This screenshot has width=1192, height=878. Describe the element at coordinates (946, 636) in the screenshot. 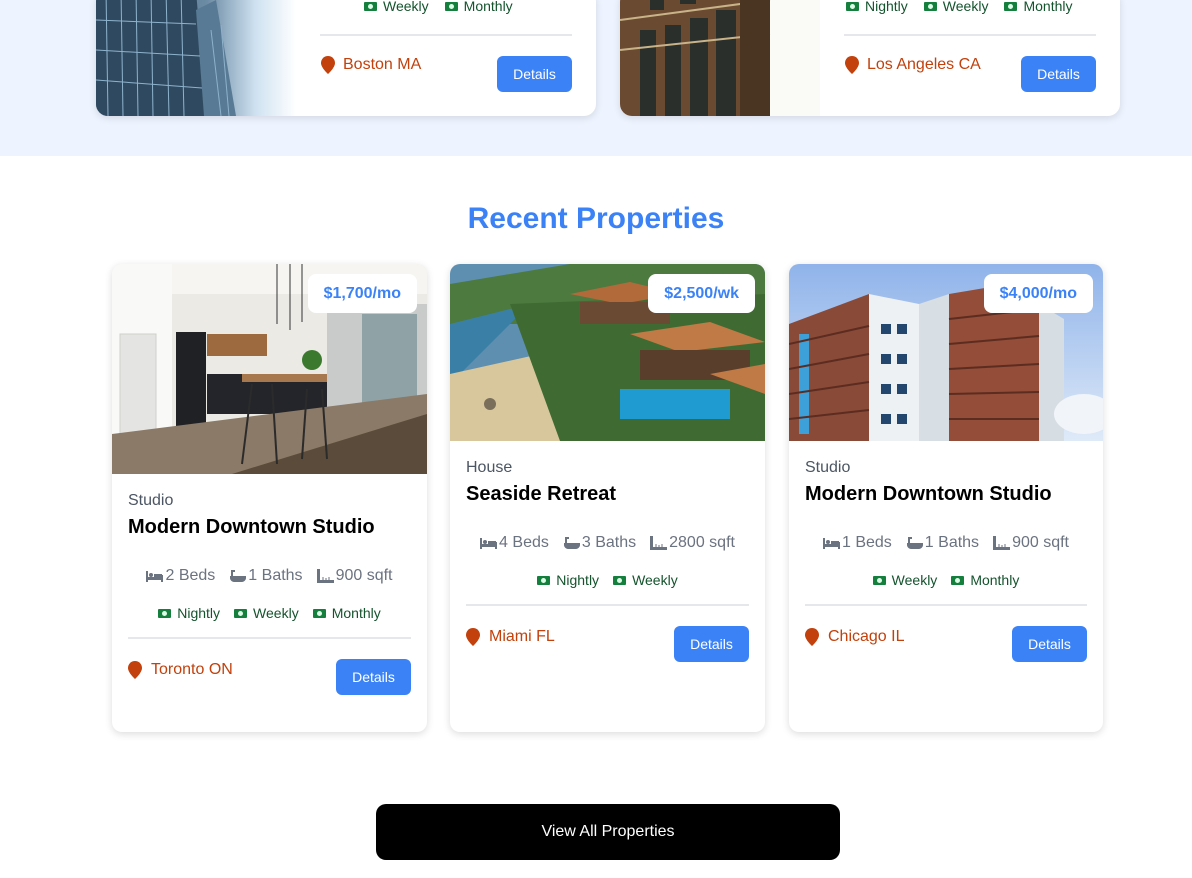

I see `card-footer: Chicago IL Details` at that location.